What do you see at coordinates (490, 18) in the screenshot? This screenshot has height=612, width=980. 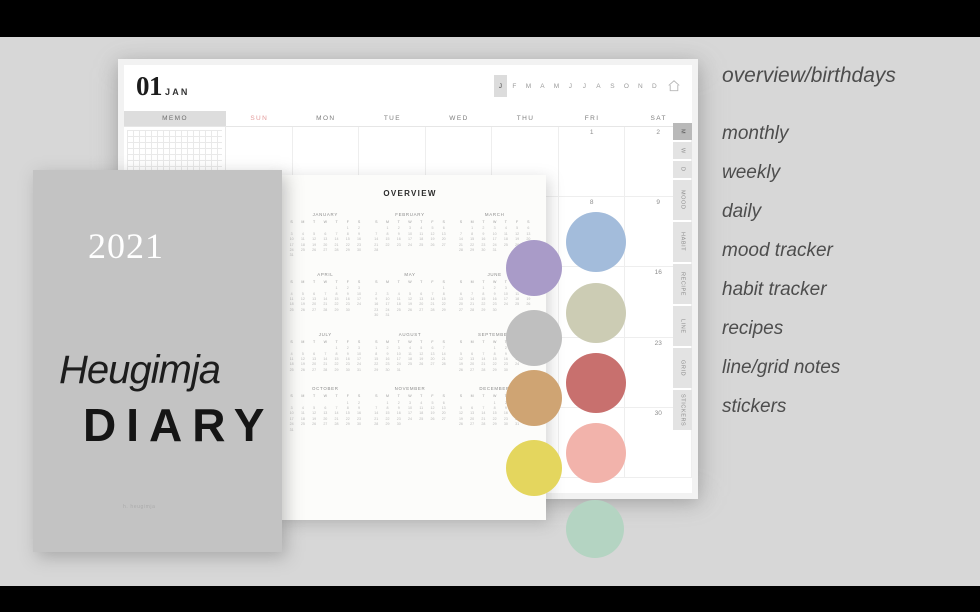 I see `letterbox-top` at bounding box center [490, 18].